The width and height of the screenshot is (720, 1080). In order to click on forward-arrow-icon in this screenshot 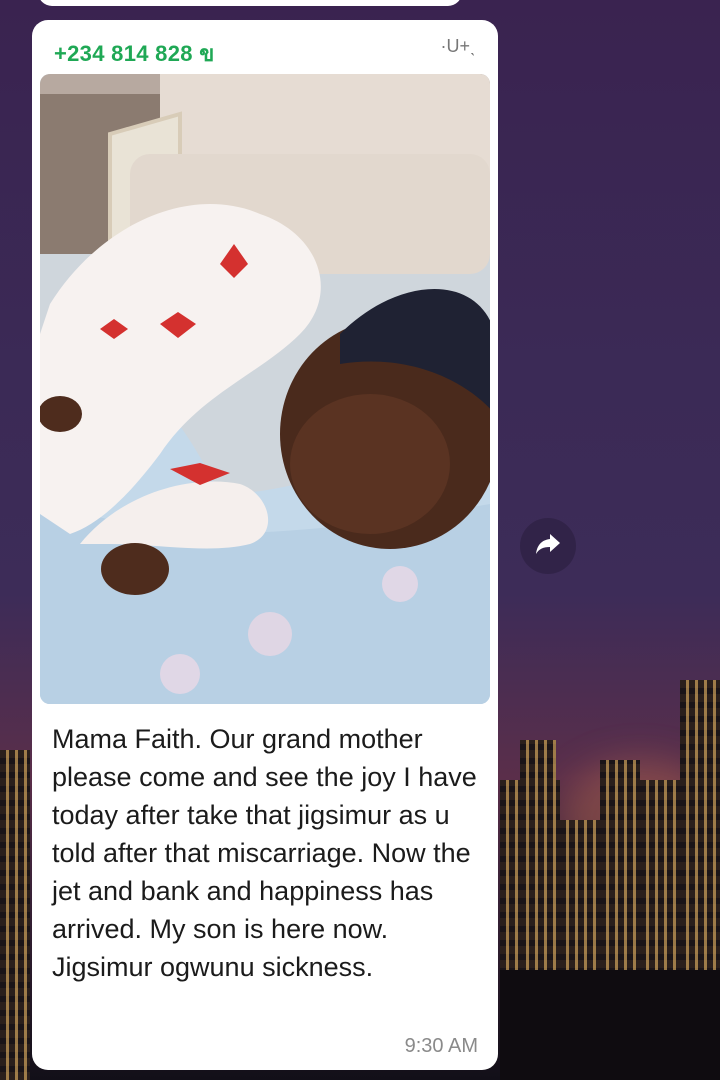, I will do `click(548, 546)`.